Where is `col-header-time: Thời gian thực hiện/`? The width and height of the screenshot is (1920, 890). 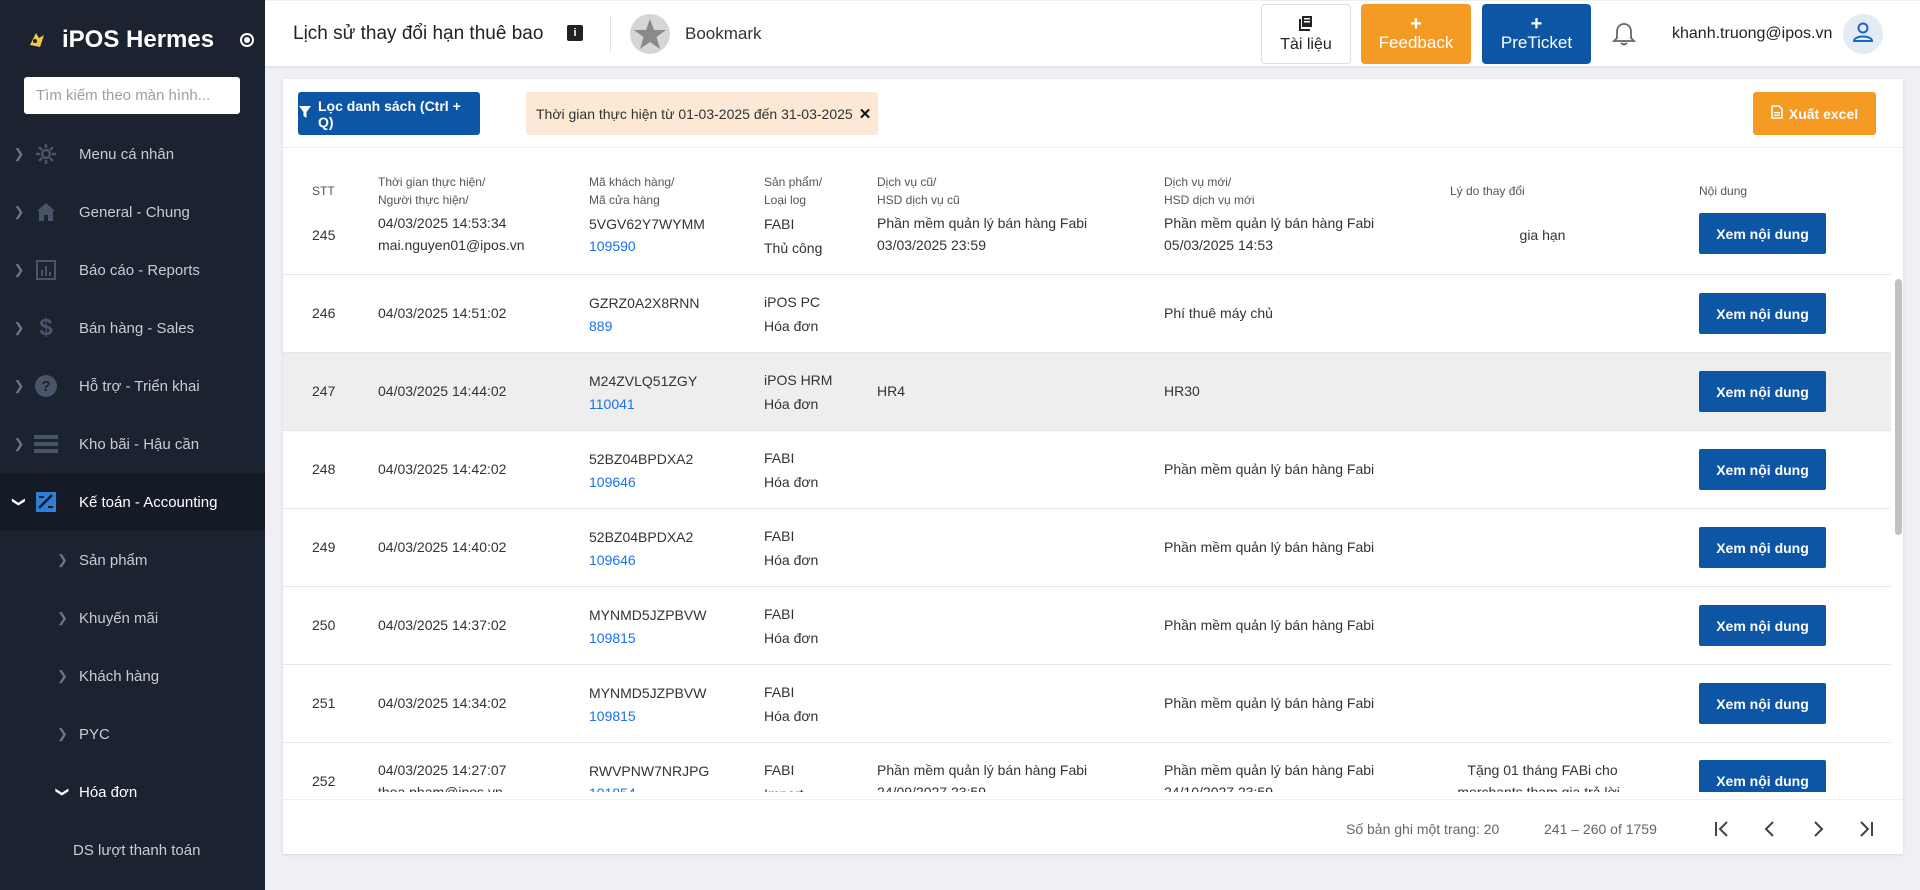 col-header-time: Thời gian thực hiện/ is located at coordinates (432, 182).